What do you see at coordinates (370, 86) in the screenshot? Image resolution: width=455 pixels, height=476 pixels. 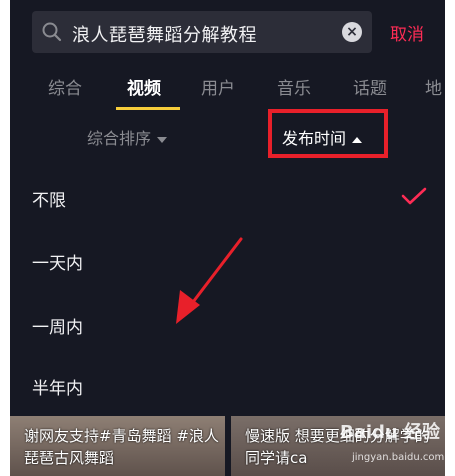 I see `tab-topics: 话题` at bounding box center [370, 86].